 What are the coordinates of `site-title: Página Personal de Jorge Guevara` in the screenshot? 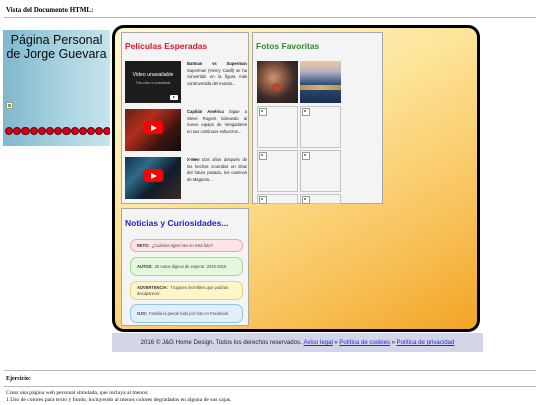 It's located at (56, 47).